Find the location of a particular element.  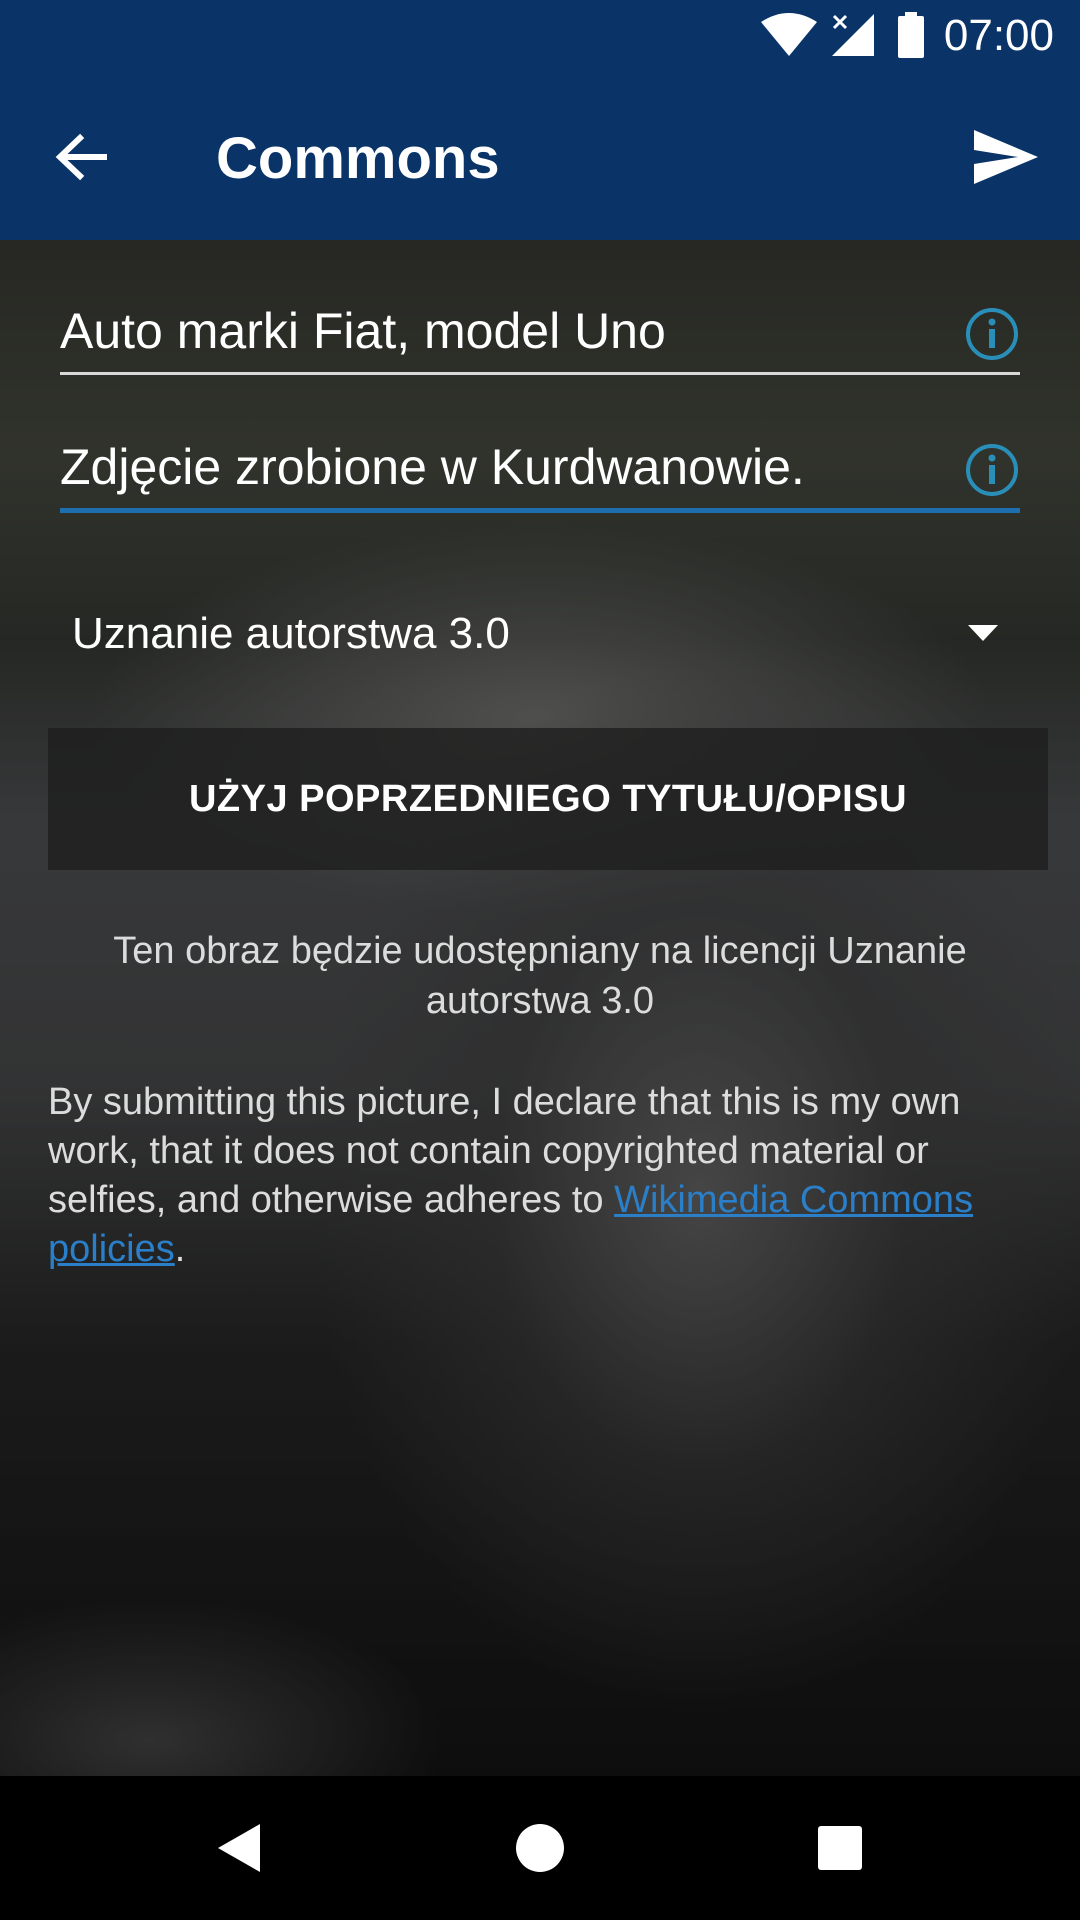

declaration-end: . is located at coordinates (180, 1249).